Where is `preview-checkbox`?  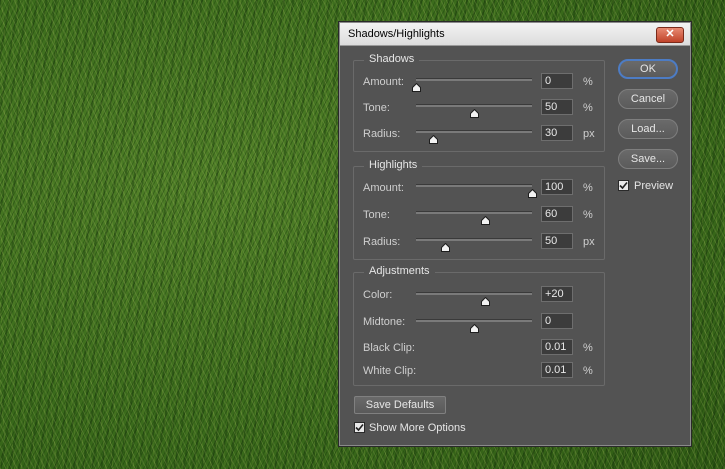
preview-checkbox is located at coordinates (623, 185).